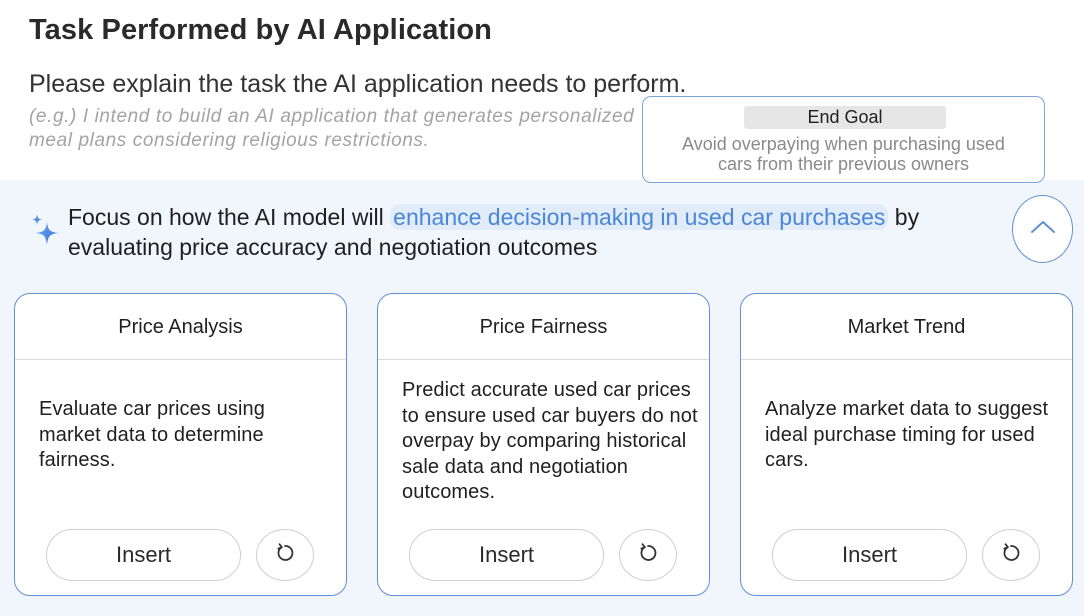 The image size is (1084, 616). I want to click on end-goal-text-line: cars from their previous owners, so click(843, 164).